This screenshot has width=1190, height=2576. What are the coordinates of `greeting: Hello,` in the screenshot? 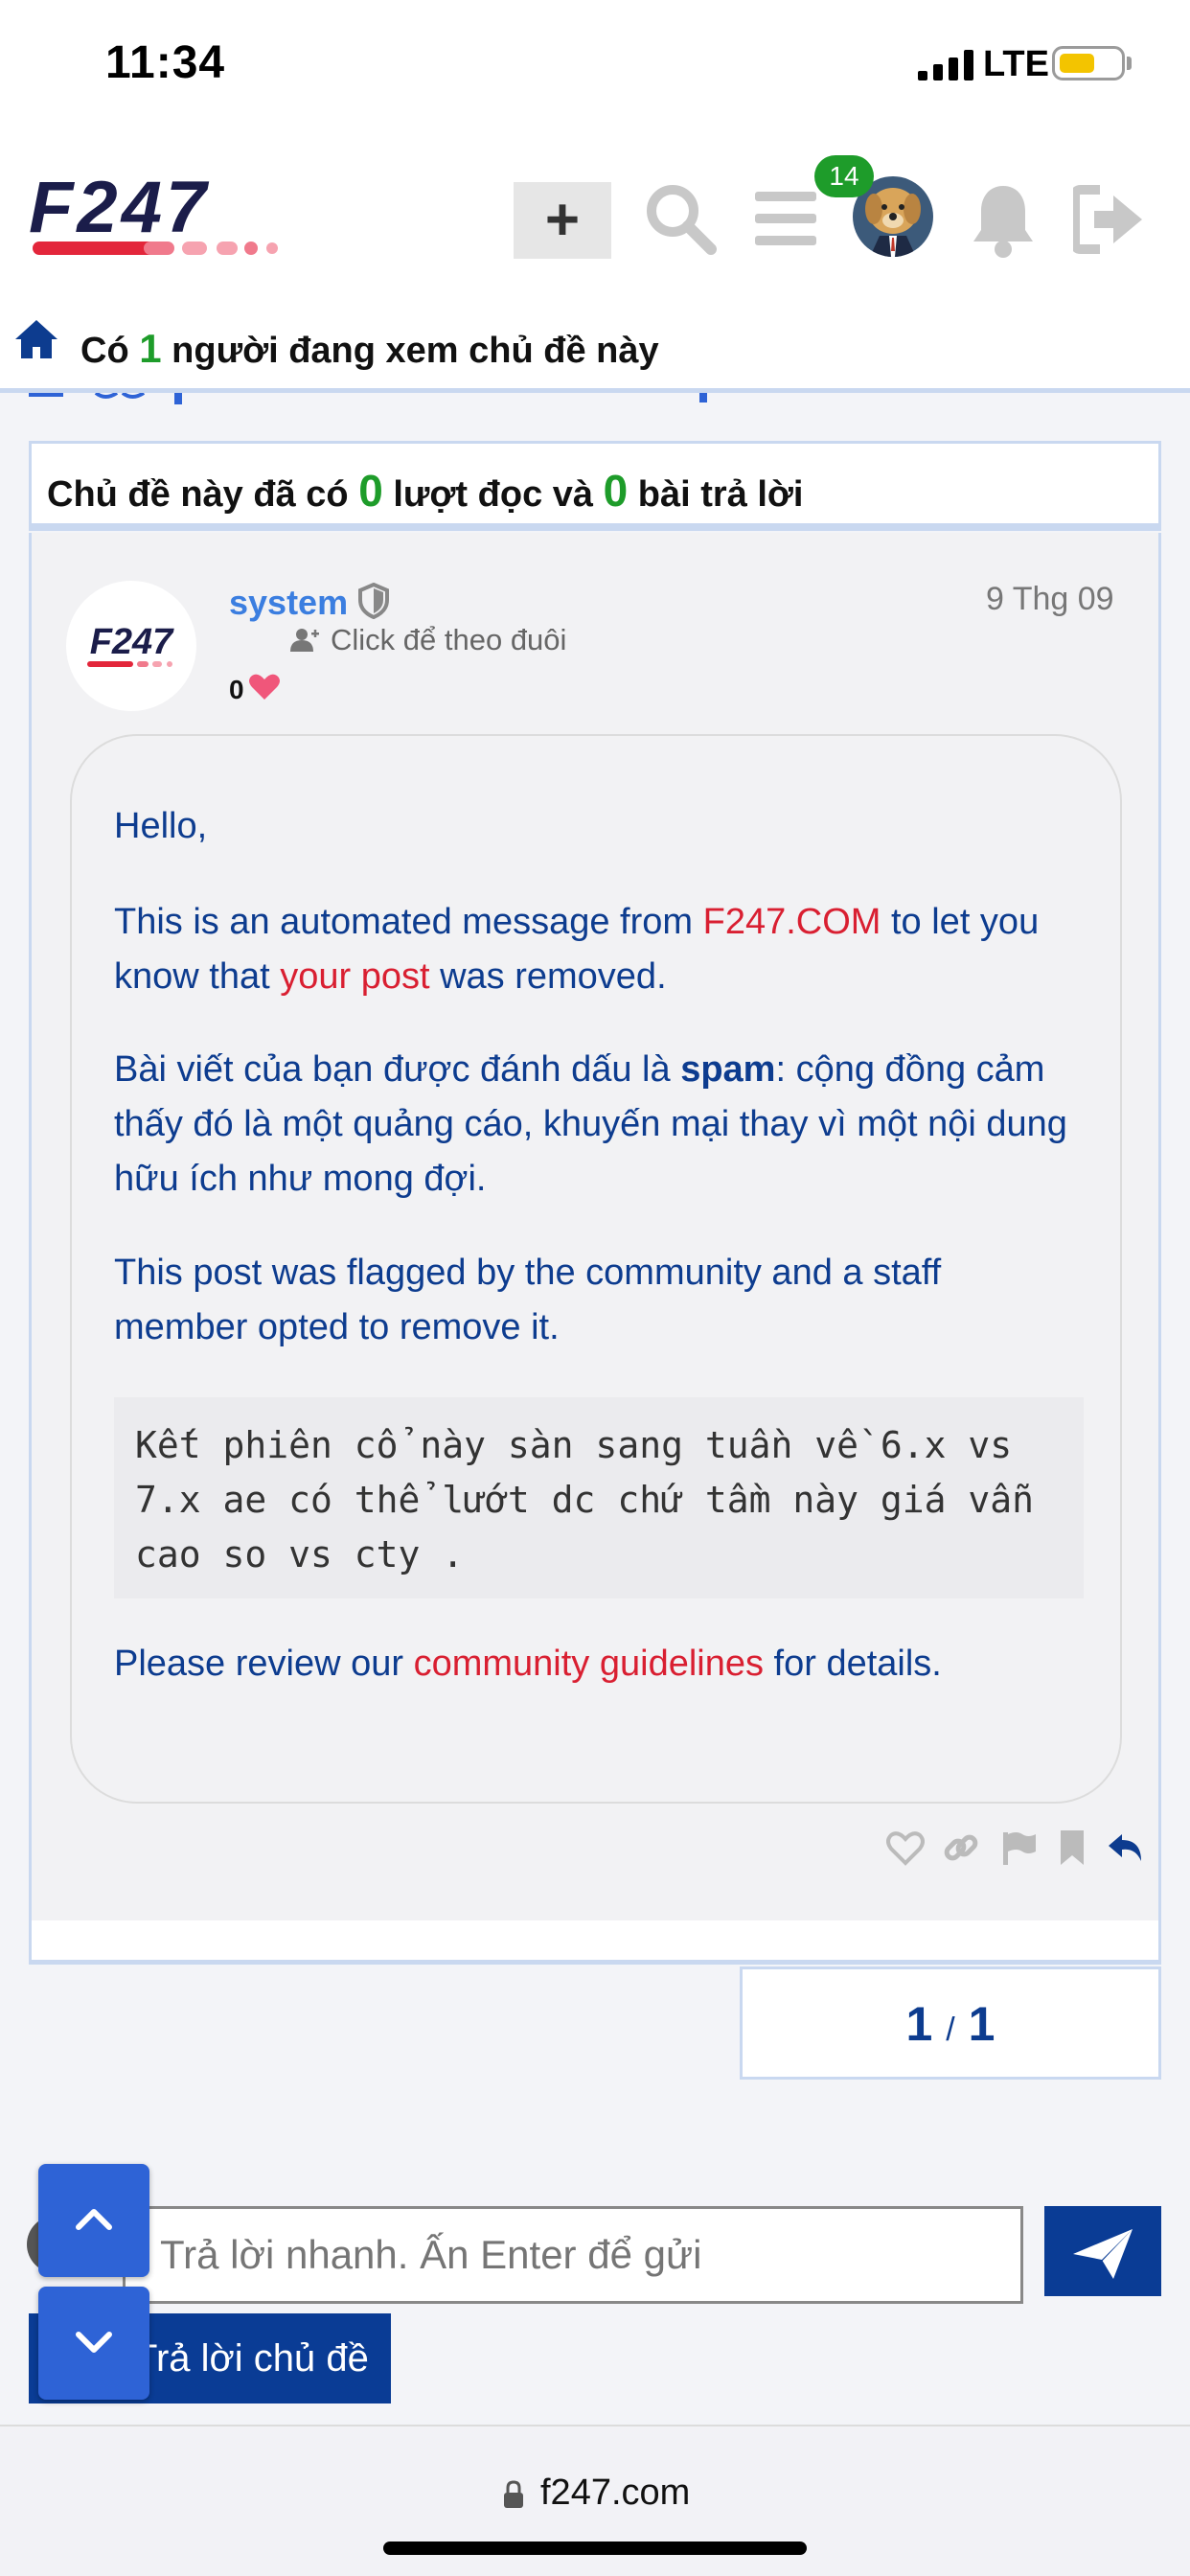 It's located at (161, 826).